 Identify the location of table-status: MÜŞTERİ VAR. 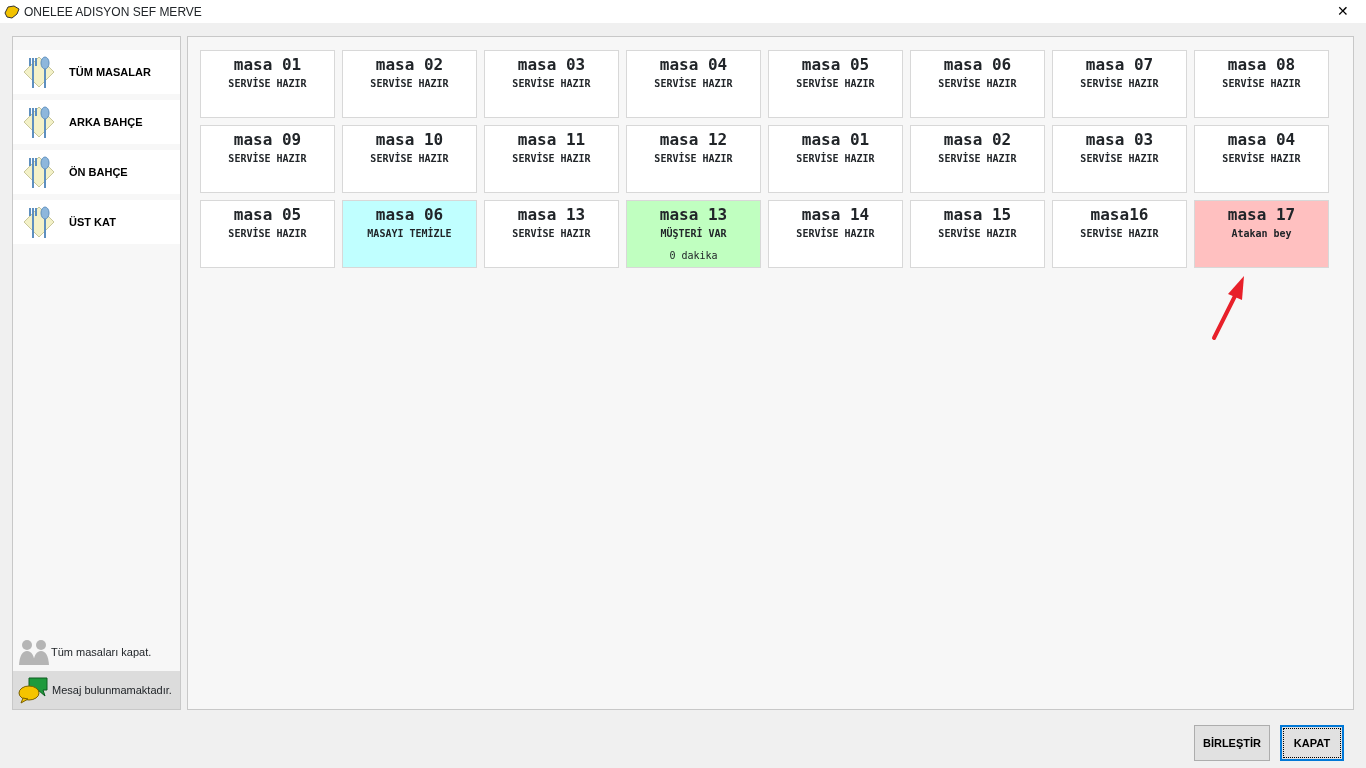
(693, 233).